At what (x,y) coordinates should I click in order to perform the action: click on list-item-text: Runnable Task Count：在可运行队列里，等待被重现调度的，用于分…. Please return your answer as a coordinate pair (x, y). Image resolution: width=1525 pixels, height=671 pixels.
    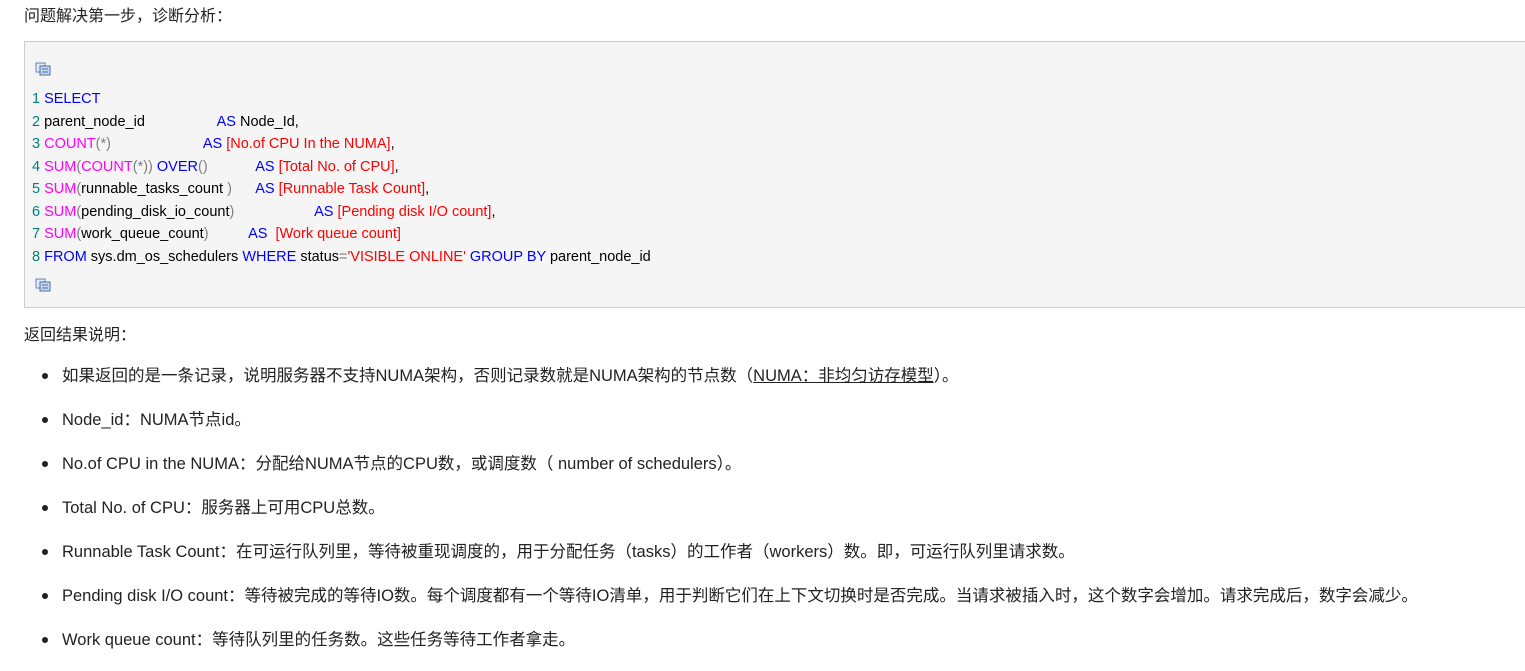
    Looking at the image, I should click on (568, 552).